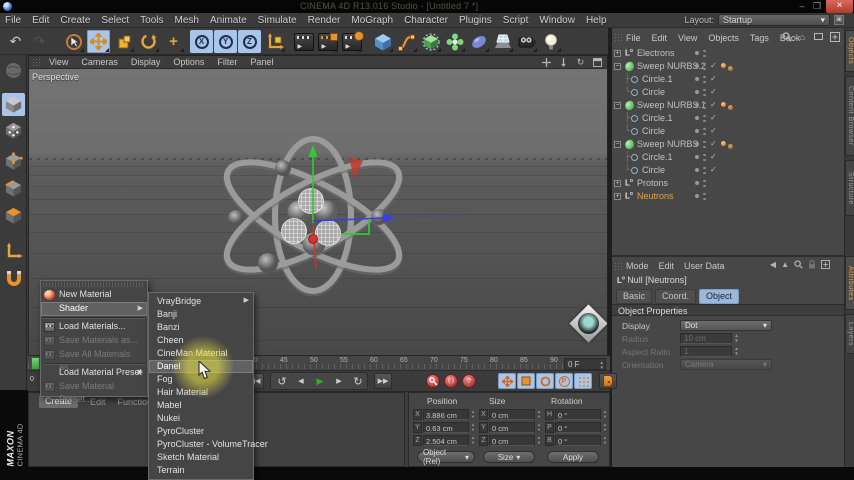 Image resolution: width=854 pixels, height=480 pixels. I want to click on submenu-item-cheen: Cheen, so click(201, 340).